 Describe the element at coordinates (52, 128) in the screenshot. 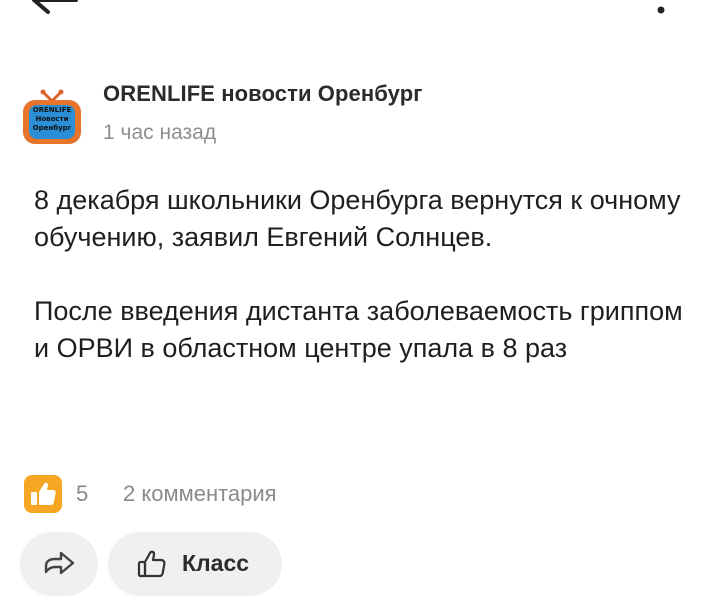

I see `avatar-caption-line: Оренбург` at that location.